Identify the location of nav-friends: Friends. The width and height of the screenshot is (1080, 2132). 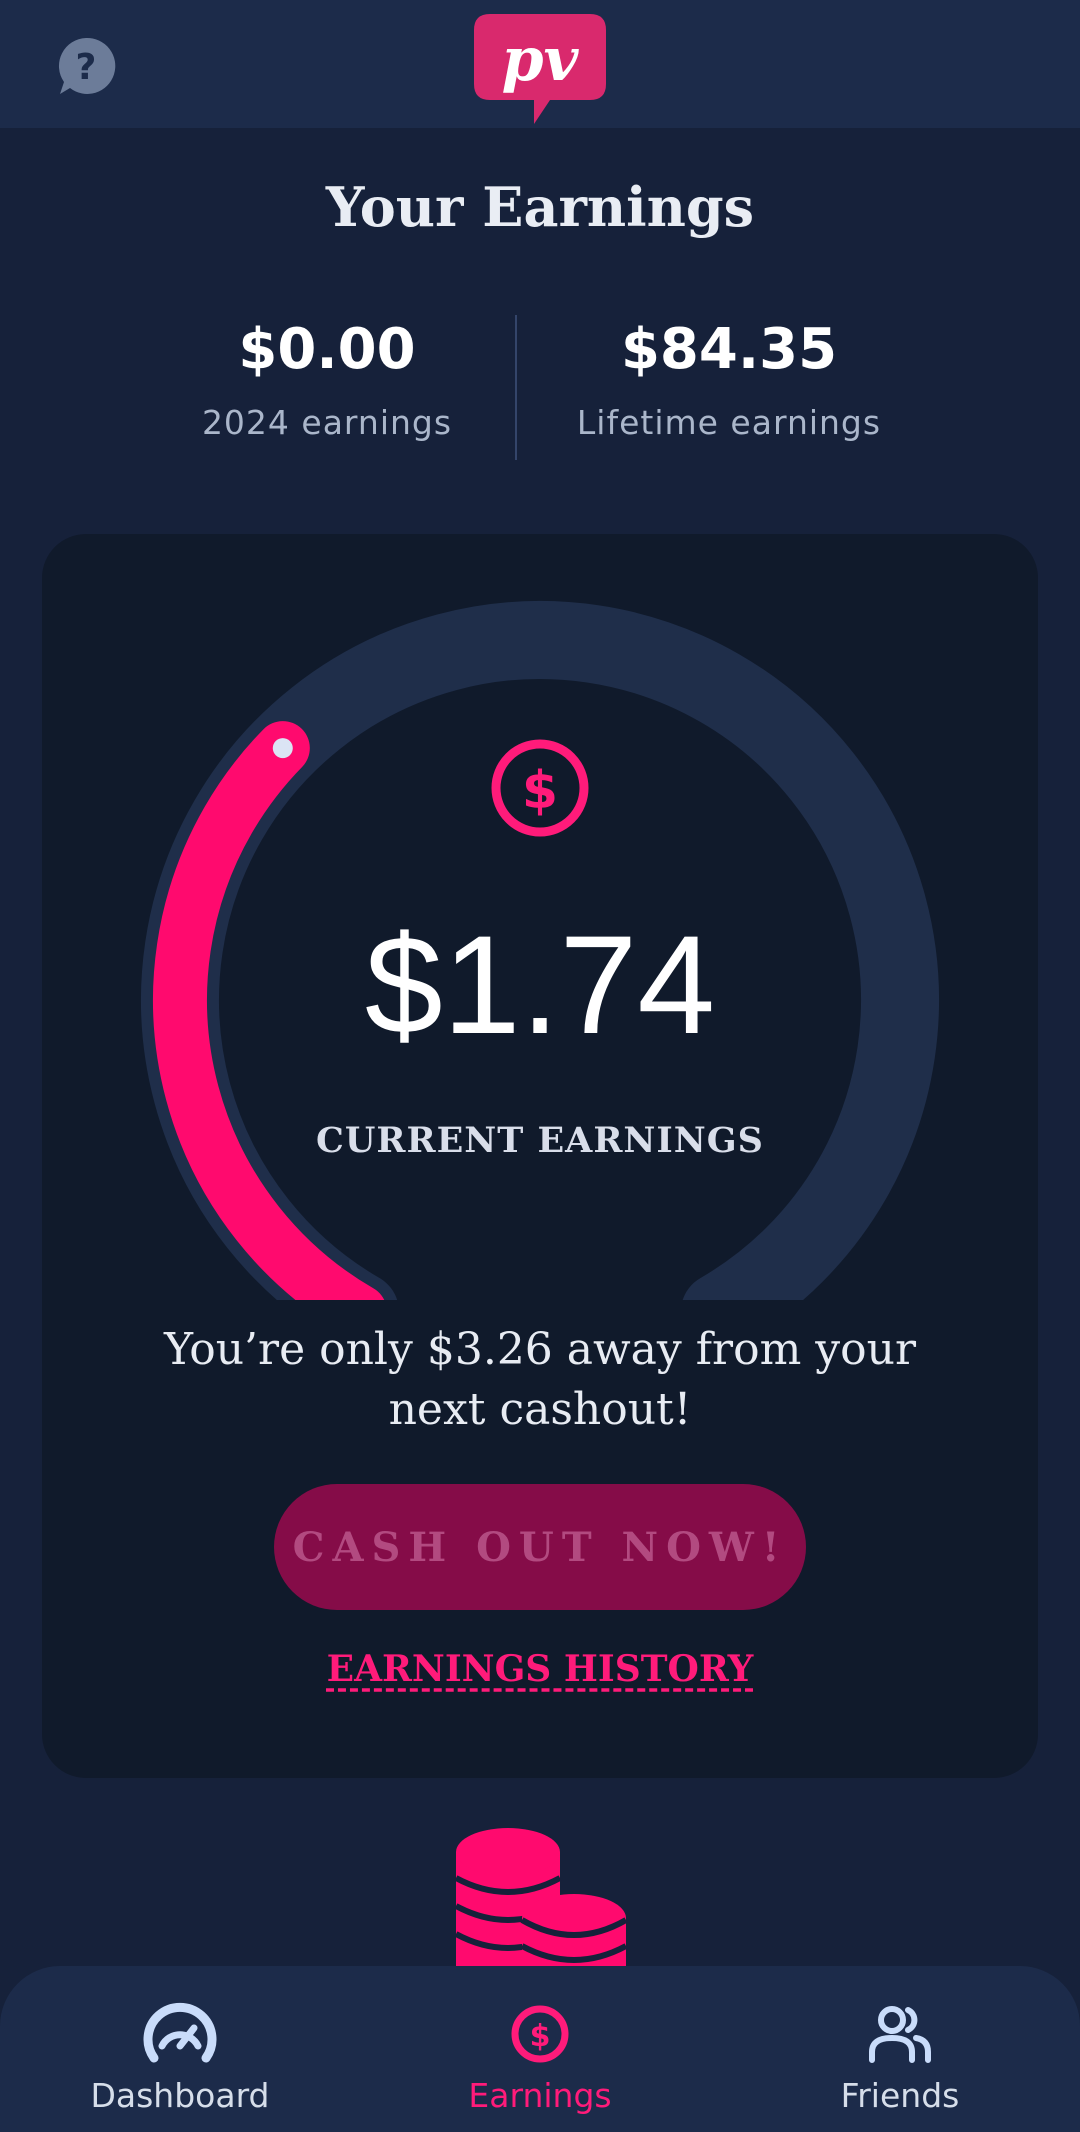
(900, 2049).